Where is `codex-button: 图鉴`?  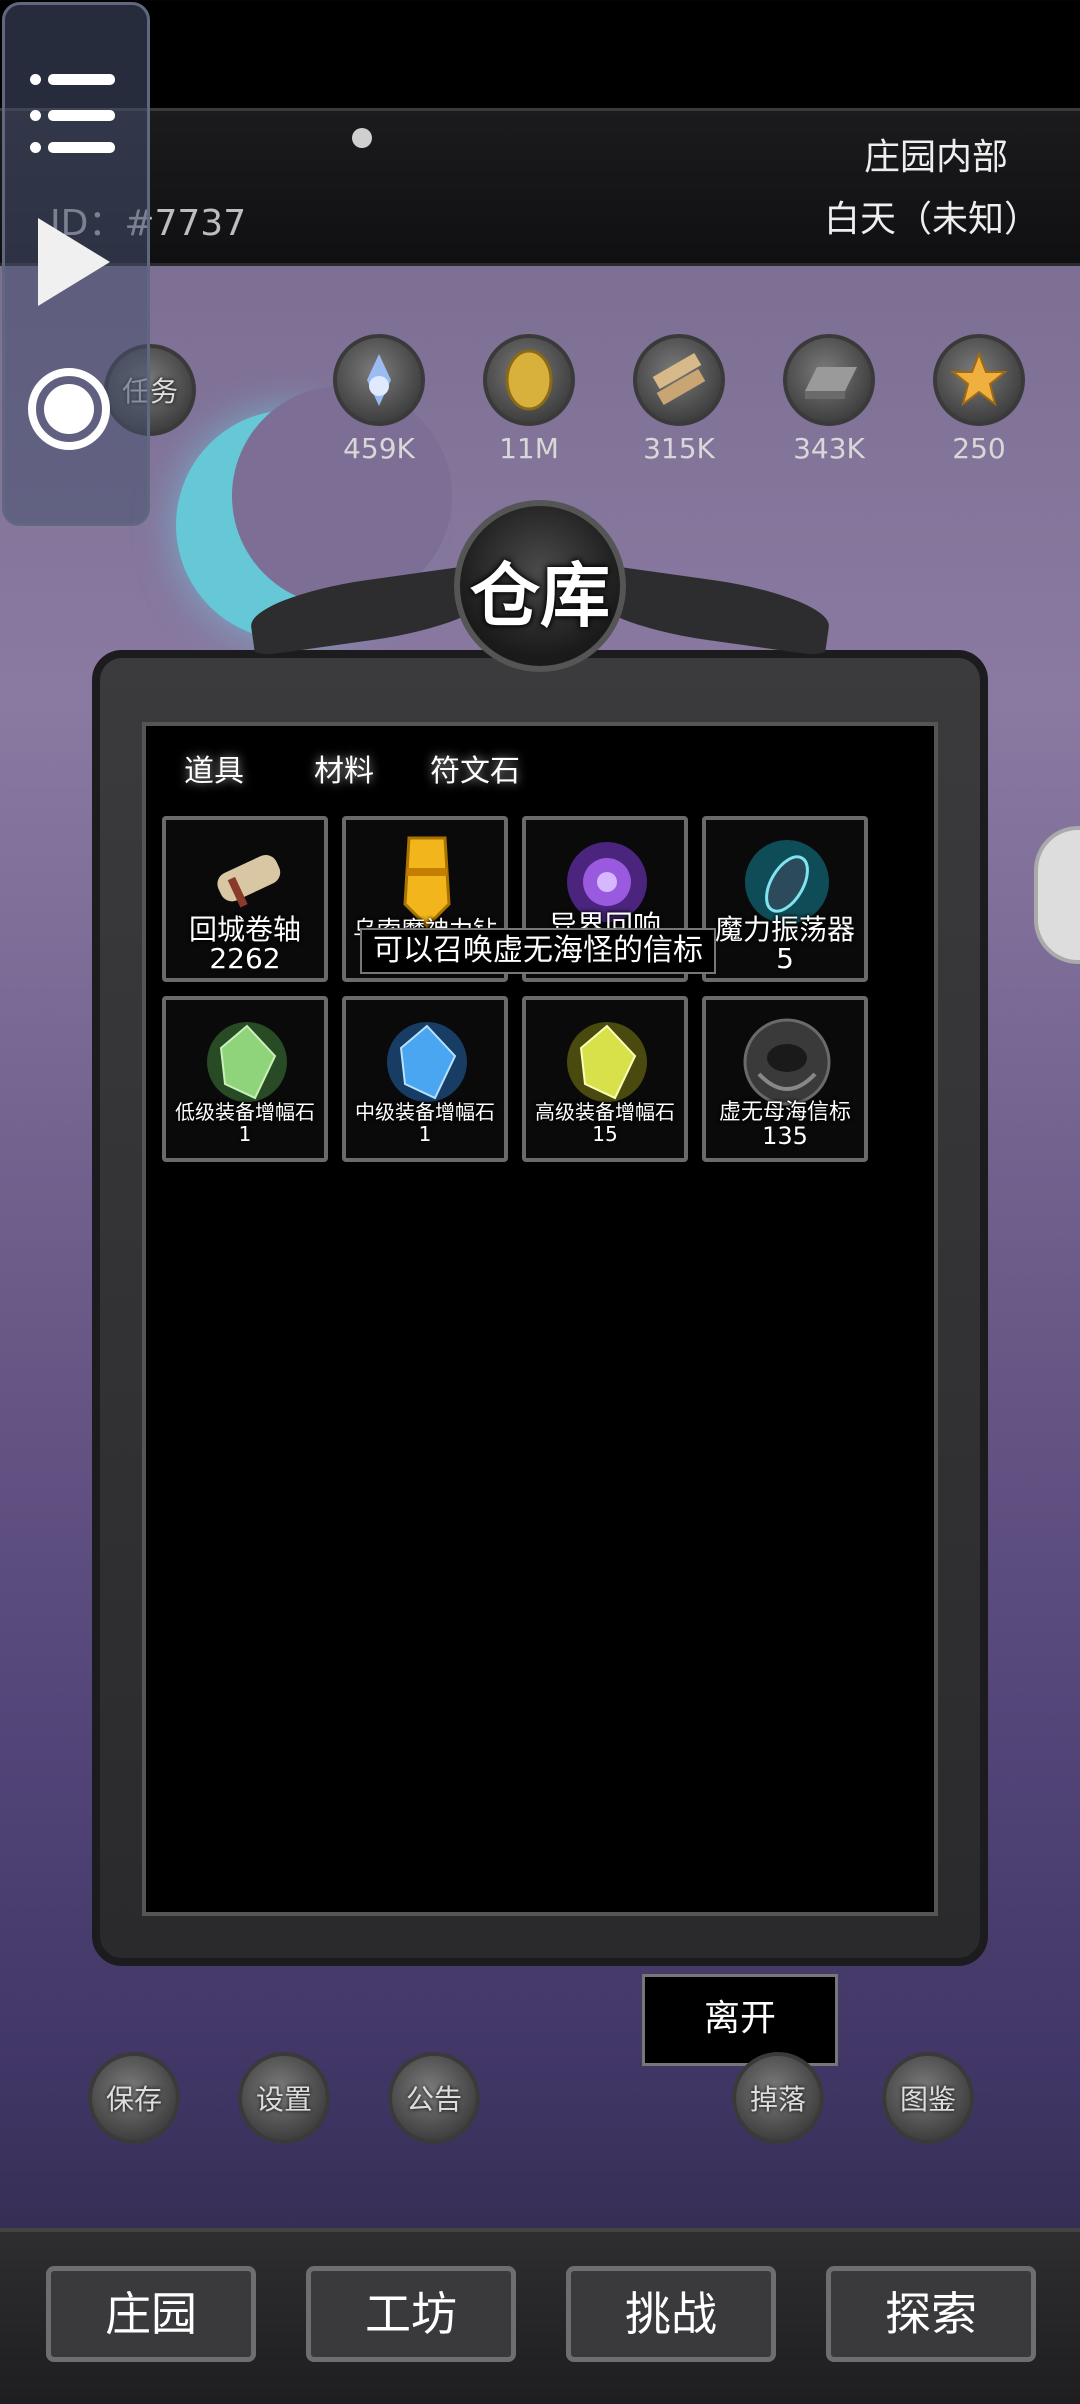 codex-button: 图鉴 is located at coordinates (928, 2098).